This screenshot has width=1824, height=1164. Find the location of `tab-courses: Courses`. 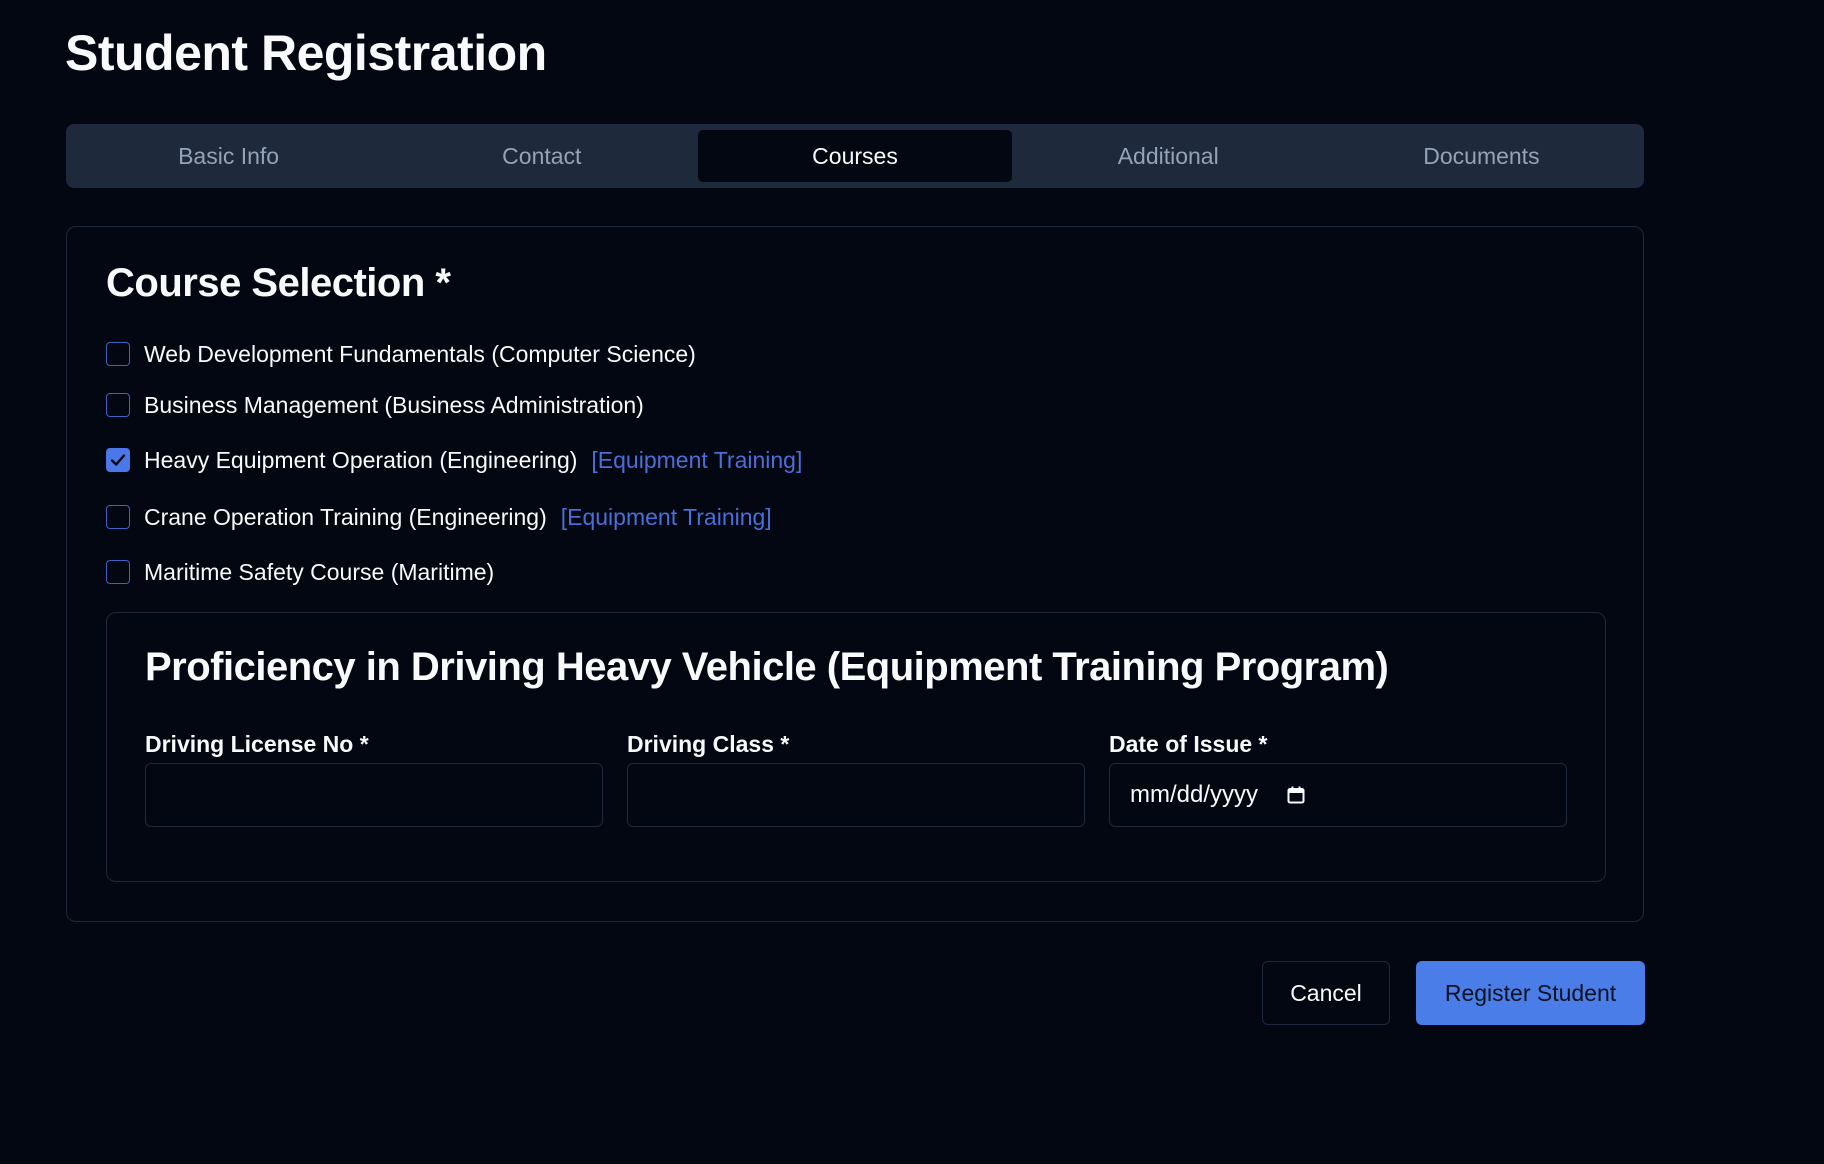

tab-courses: Courses is located at coordinates (855, 156).